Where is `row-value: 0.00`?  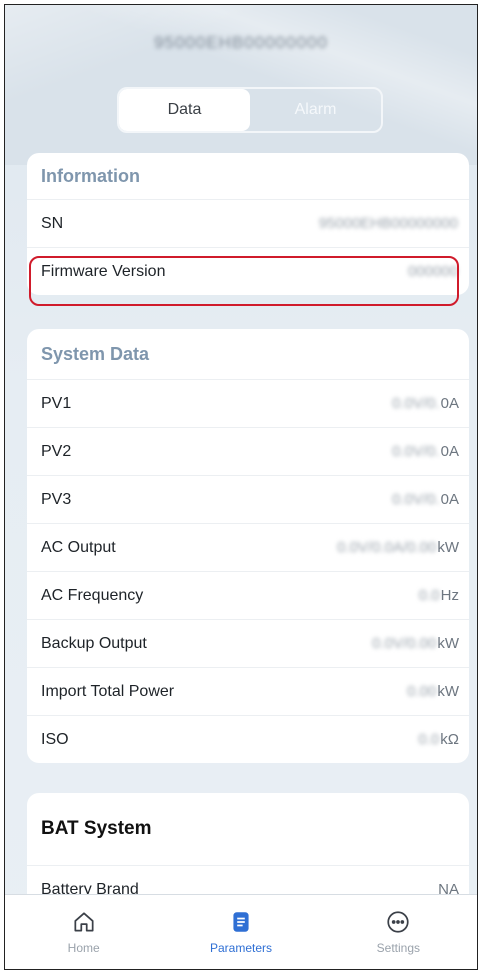
row-value: 0.00 is located at coordinates (422, 691).